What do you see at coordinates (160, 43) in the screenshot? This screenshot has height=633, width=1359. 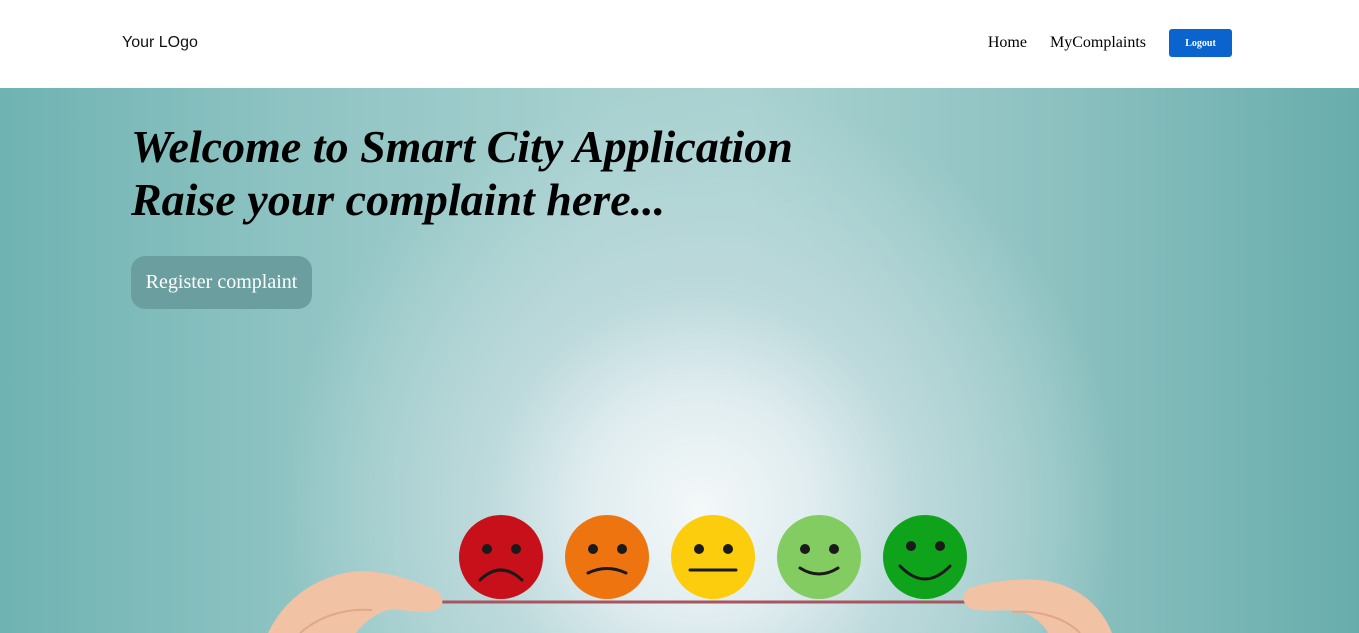 I see `site-logo: Your LOgo` at bounding box center [160, 43].